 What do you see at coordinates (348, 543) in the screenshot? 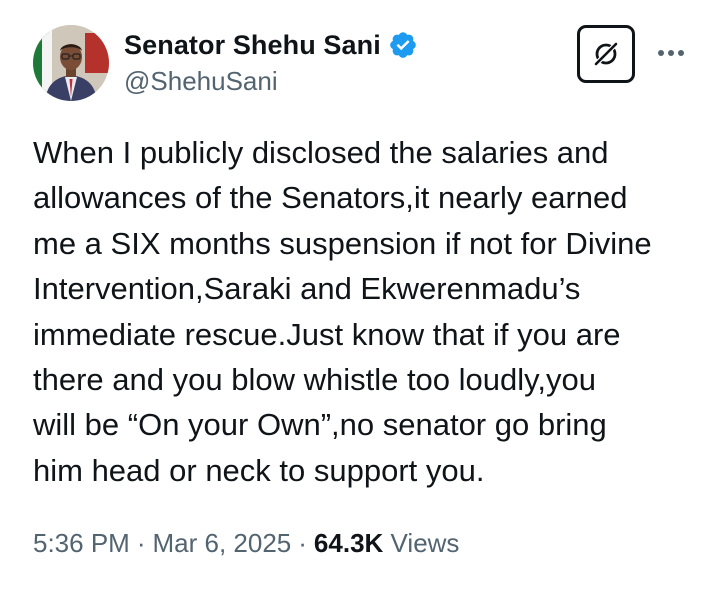
I see `views-count: 64.3K` at bounding box center [348, 543].